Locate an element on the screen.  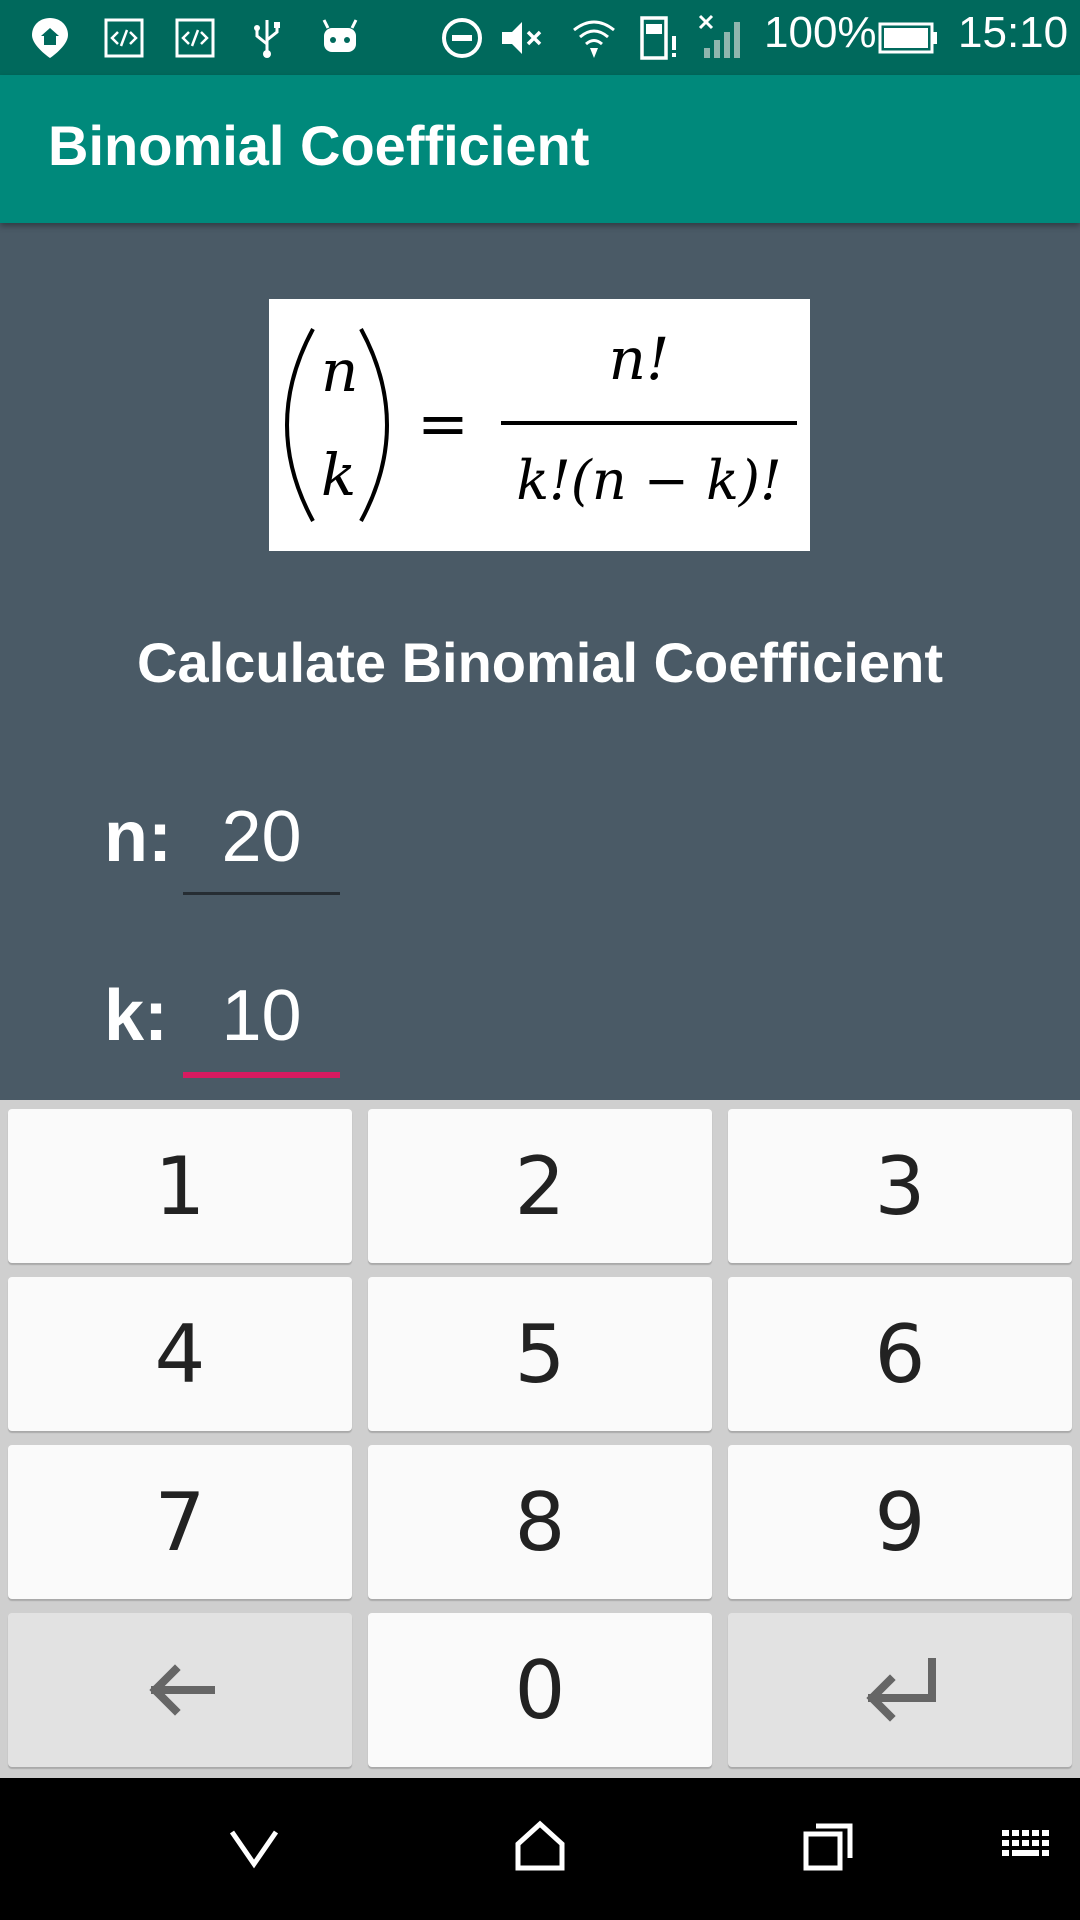
n-label: n: is located at coordinates (138, 837).